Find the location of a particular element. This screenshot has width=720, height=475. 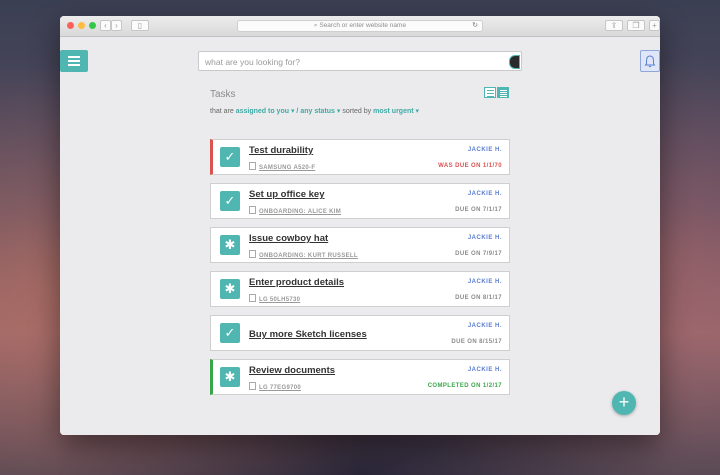

bell-icon is located at coordinates (650, 61).